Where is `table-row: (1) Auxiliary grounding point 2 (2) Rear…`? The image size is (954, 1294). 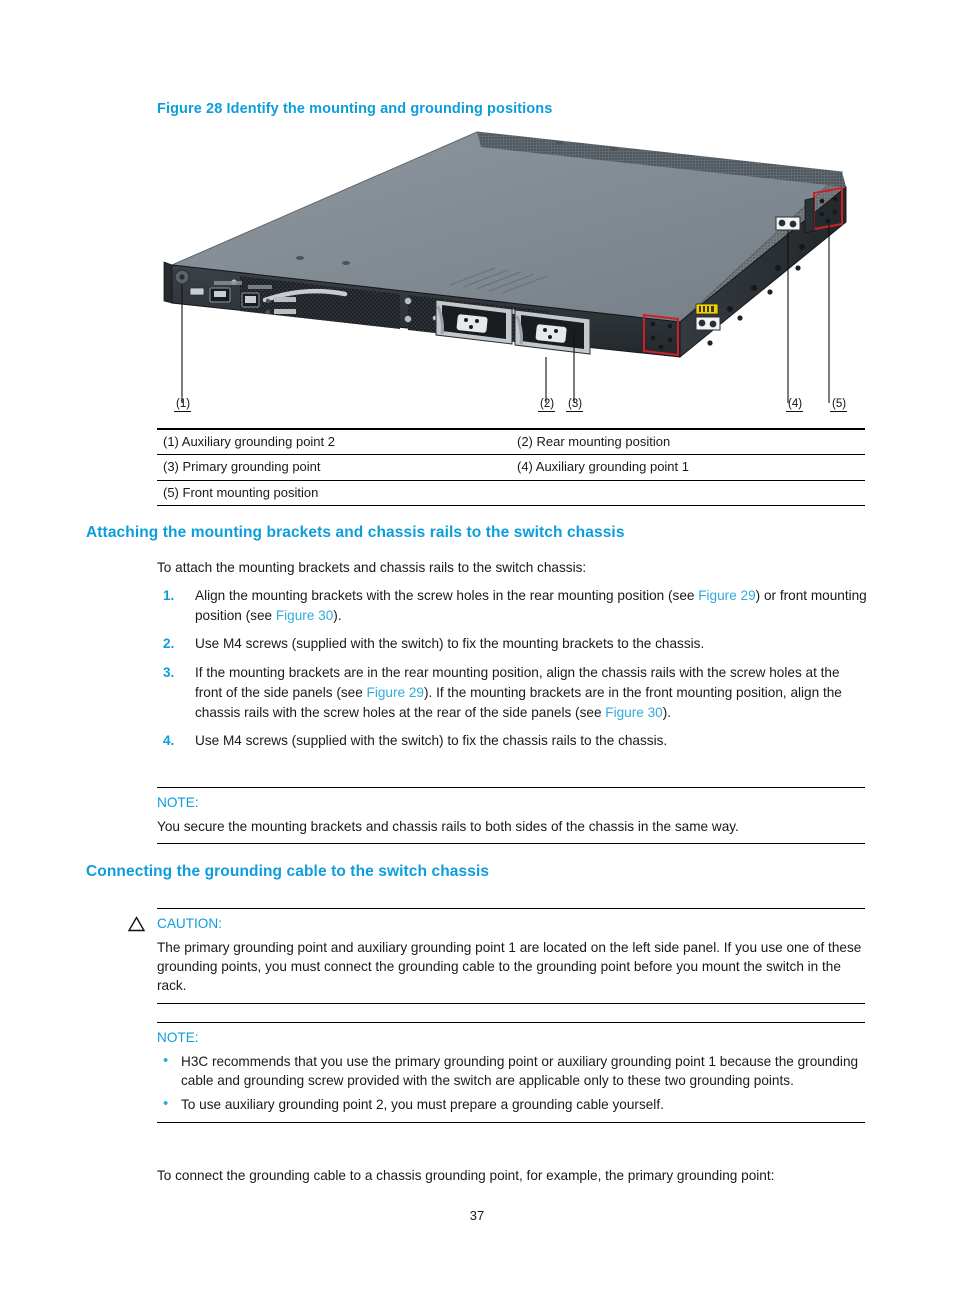 table-row: (1) Auxiliary grounding point 2 (2) Rear… is located at coordinates (511, 443).